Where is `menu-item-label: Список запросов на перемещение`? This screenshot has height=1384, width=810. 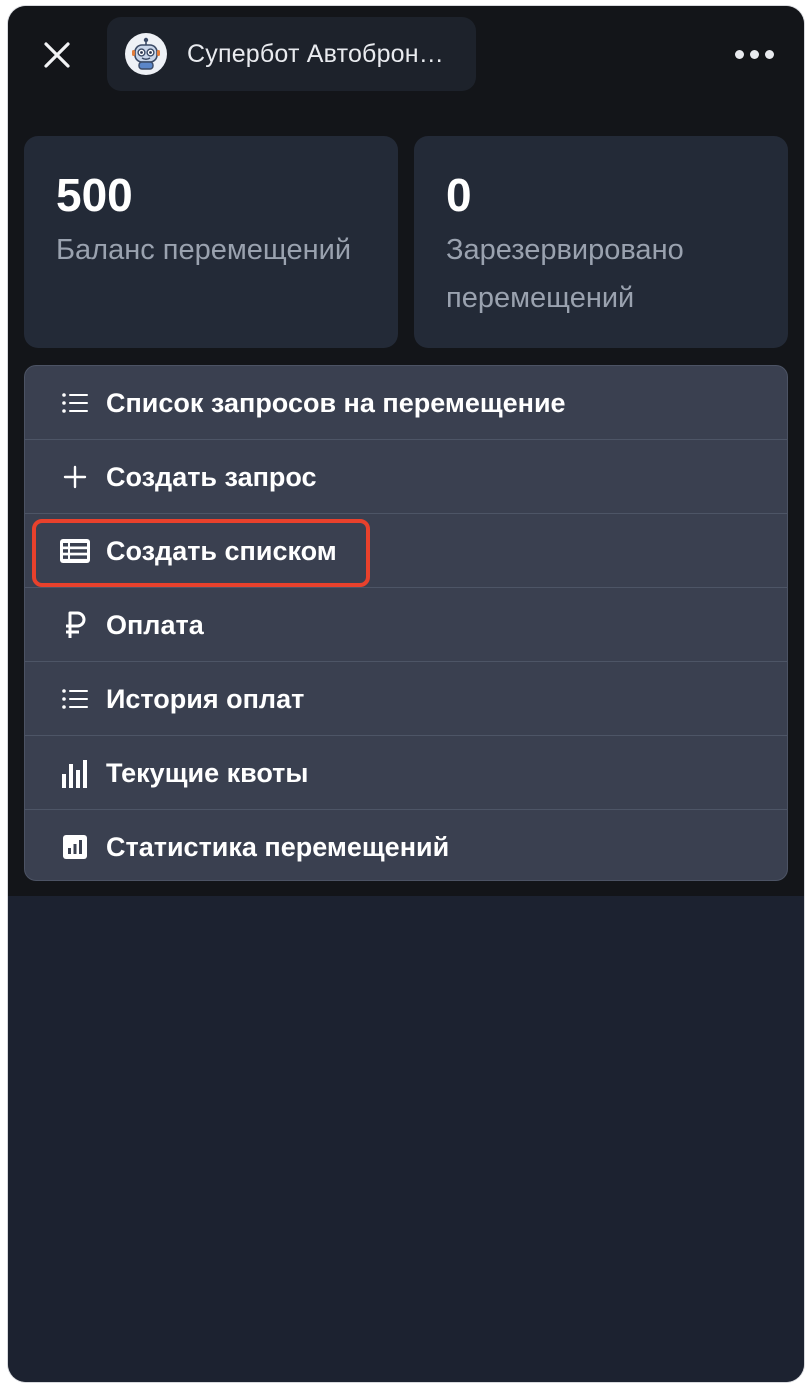 menu-item-label: Список запросов на перемещение is located at coordinates (336, 402).